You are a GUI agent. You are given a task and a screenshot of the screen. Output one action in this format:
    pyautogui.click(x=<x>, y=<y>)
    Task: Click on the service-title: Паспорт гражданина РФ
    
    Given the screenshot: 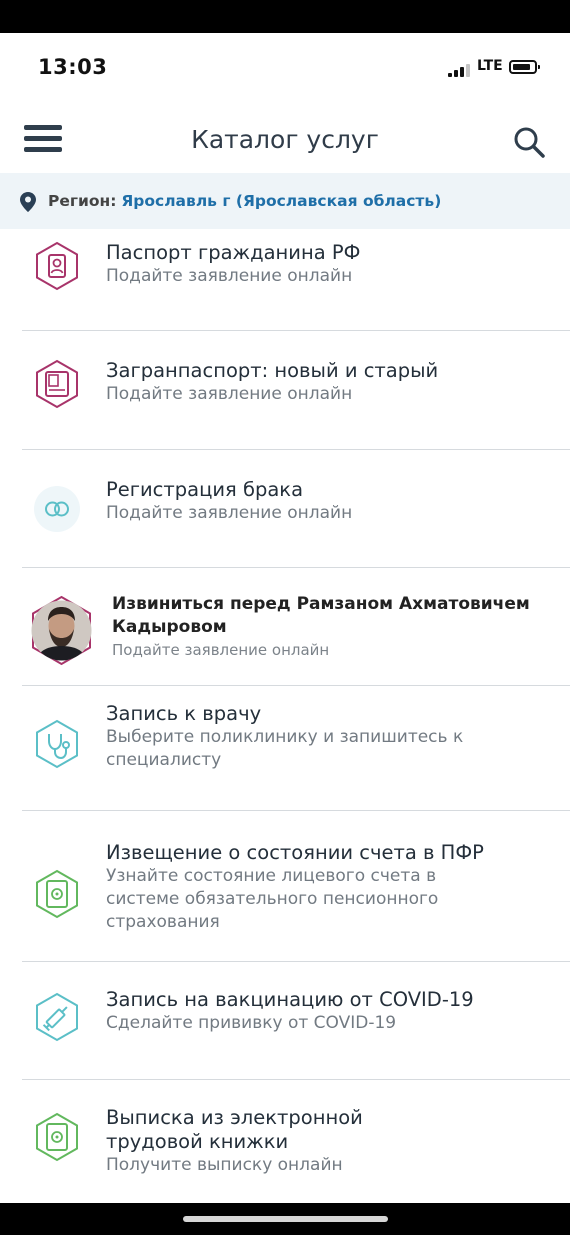 What is the action you would take?
    pyautogui.click(x=233, y=252)
    